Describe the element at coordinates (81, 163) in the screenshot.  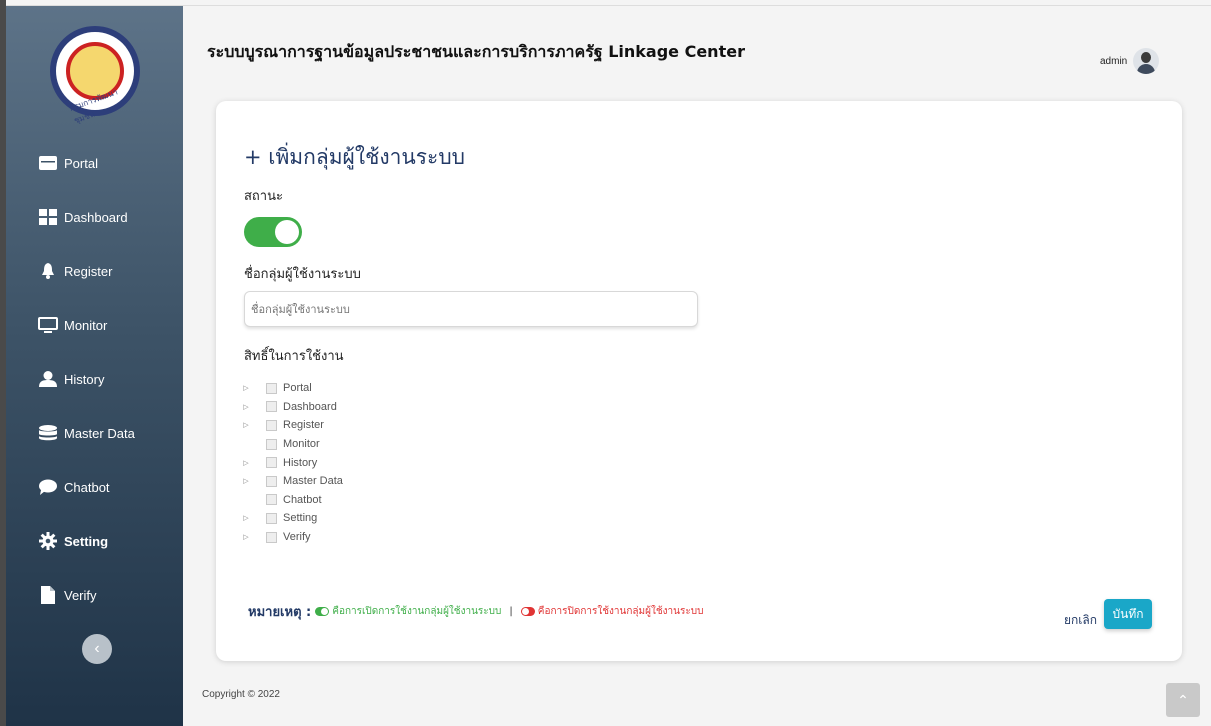
I see `sidebar-item-label: Portal` at that location.